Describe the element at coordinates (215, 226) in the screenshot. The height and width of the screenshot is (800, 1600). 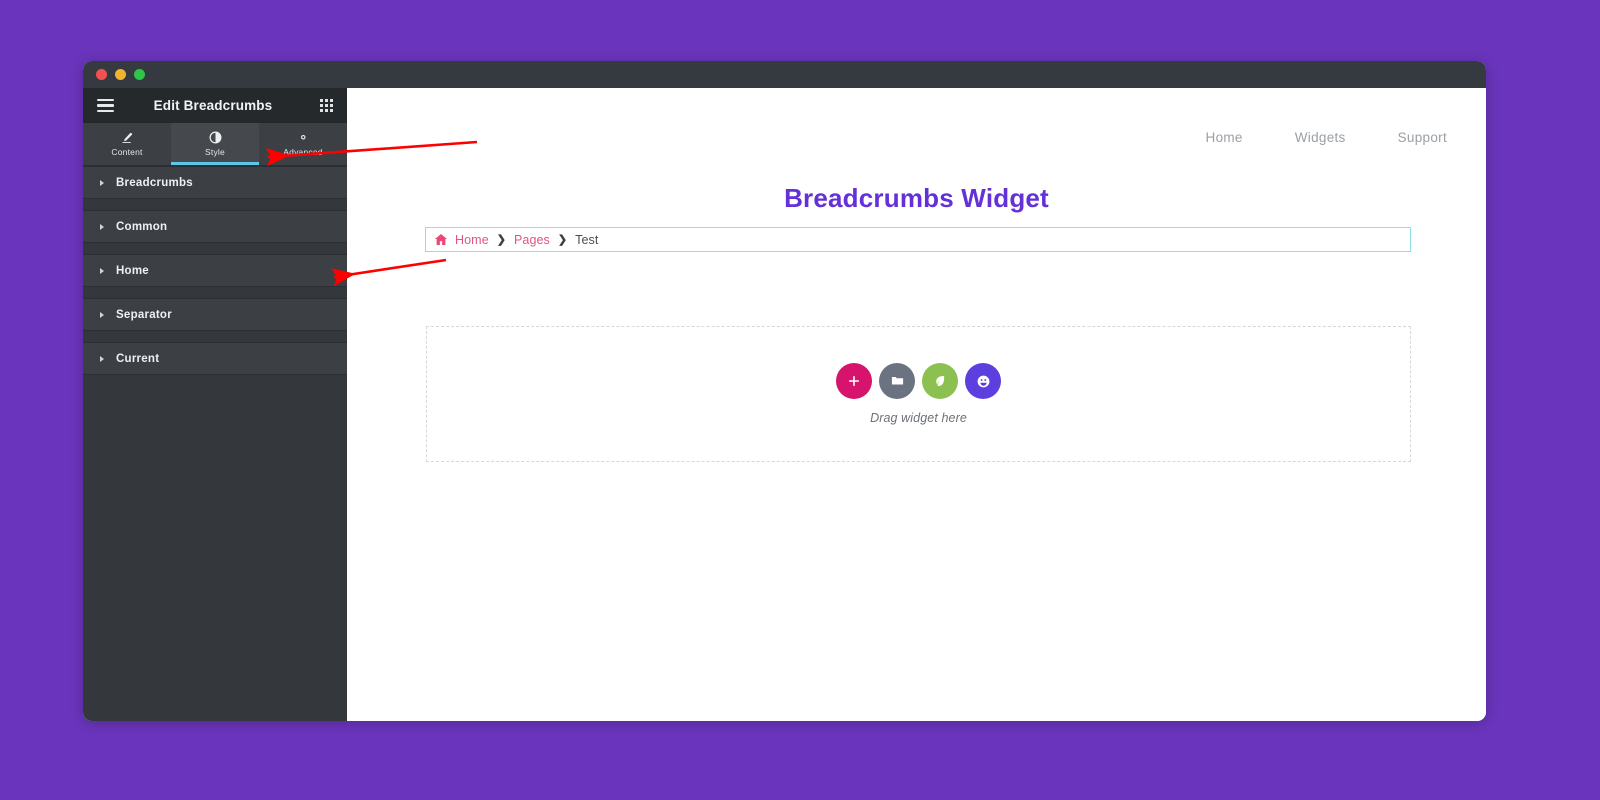
I see `section-common: Common` at that location.